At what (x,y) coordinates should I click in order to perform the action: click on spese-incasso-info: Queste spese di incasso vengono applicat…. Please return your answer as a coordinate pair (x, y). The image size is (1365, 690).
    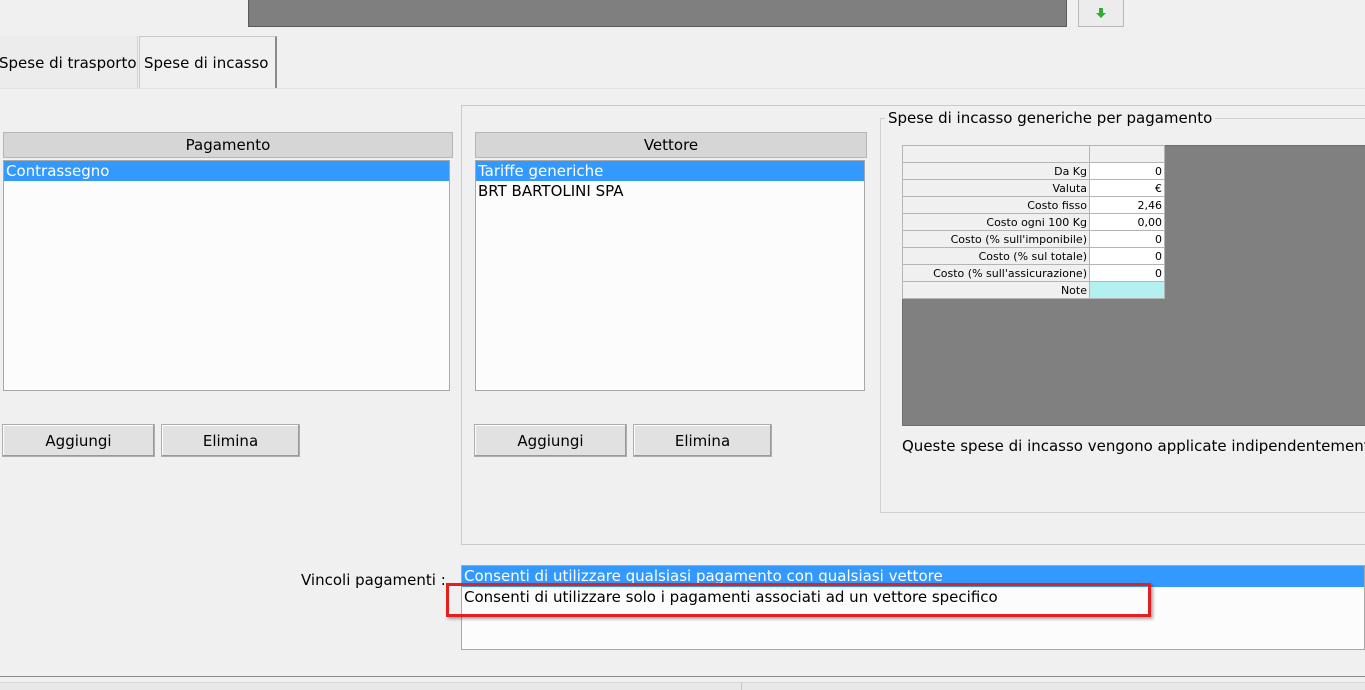
    Looking at the image, I should click on (1133, 446).